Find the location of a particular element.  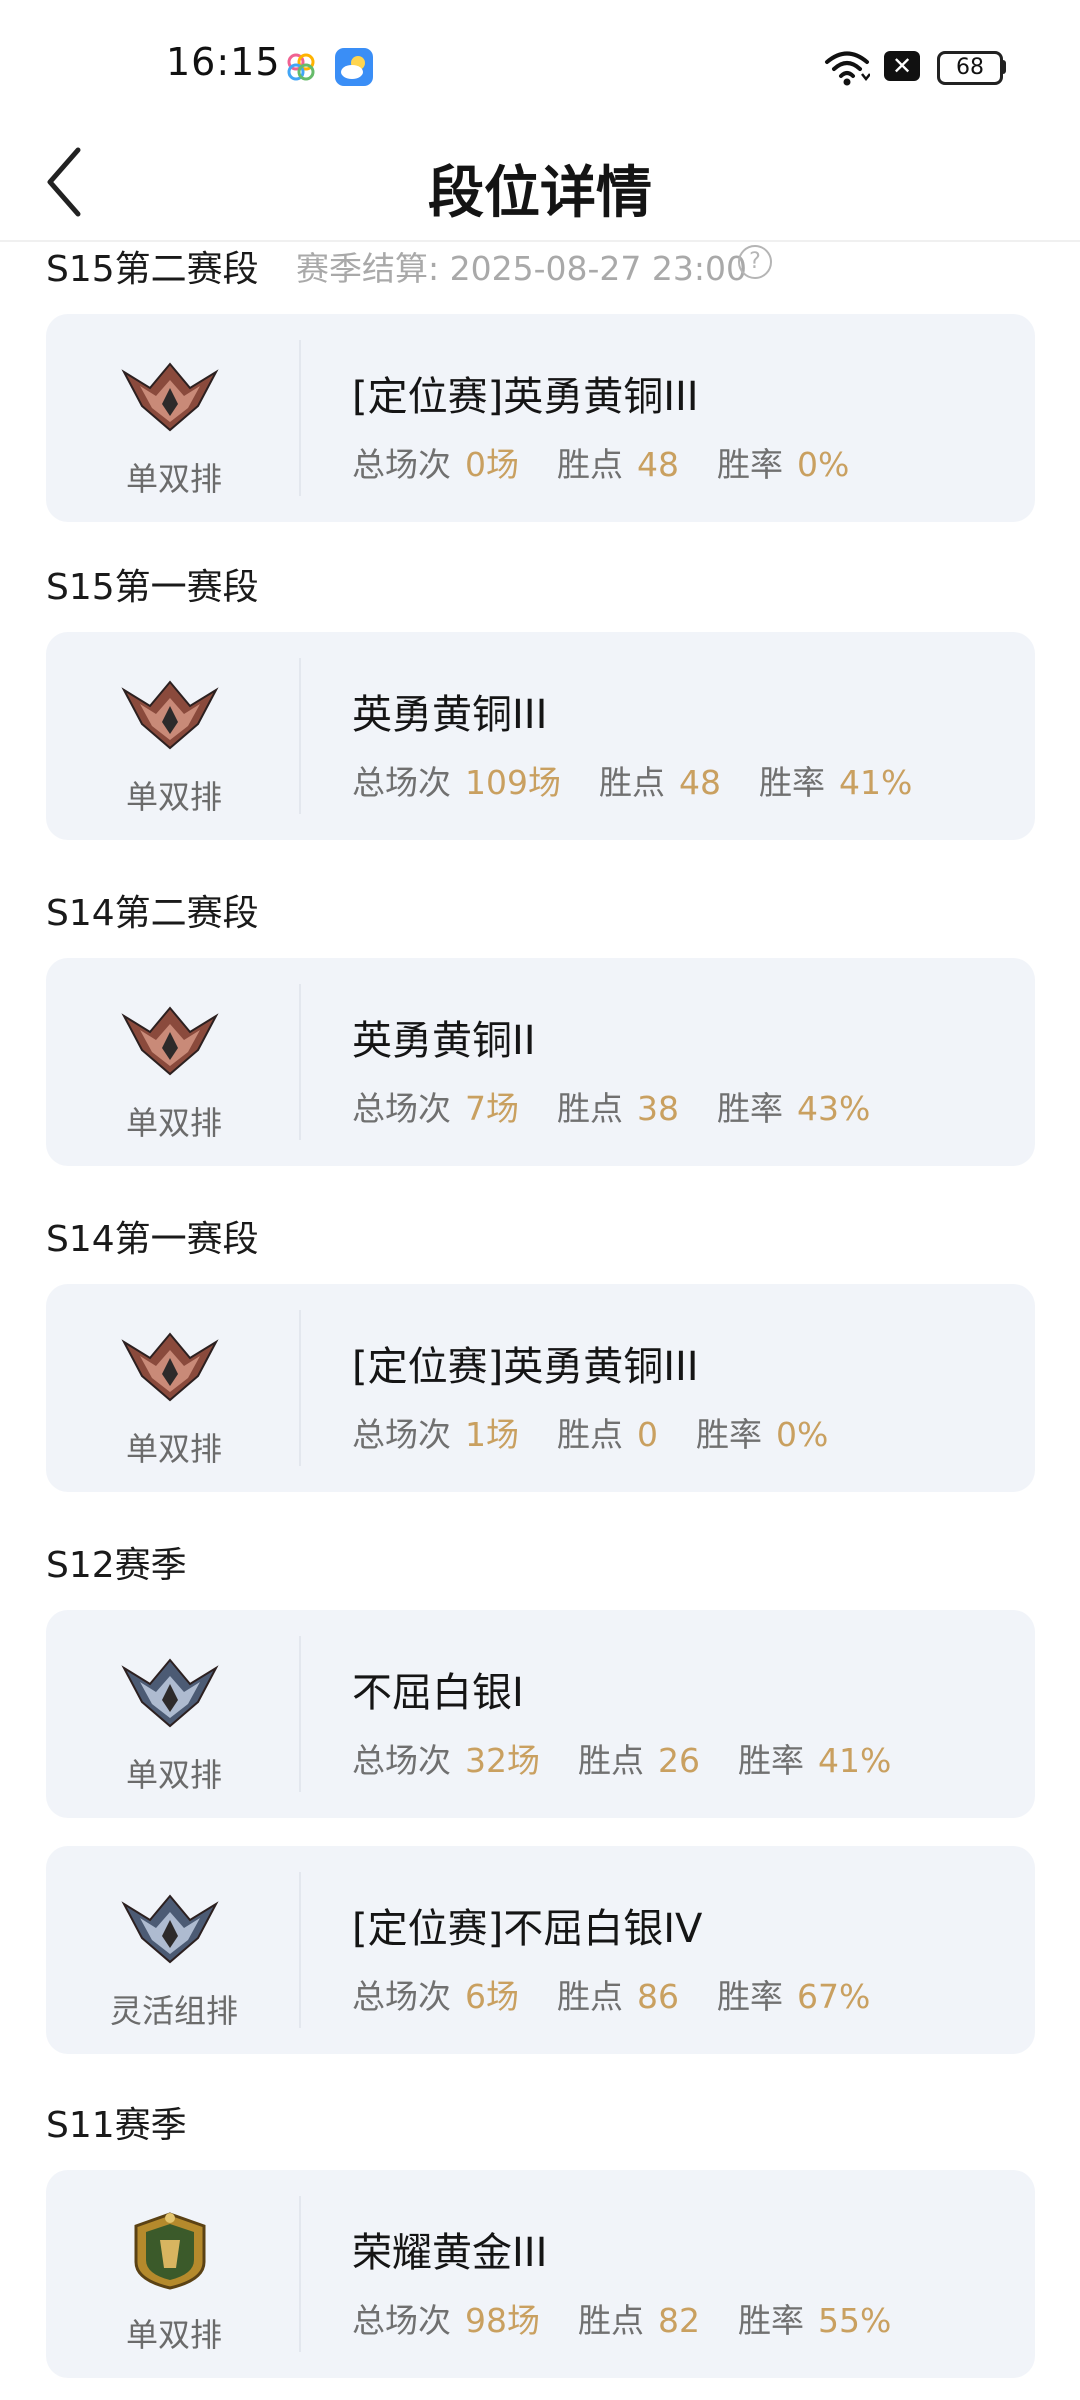

rank-stats: 总场次 1场 胜点 0 胜率 0% is located at coordinates (590, 1432).